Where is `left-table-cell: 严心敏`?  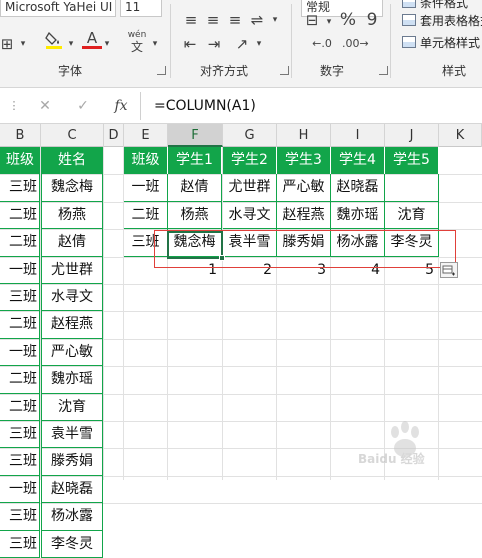 left-table-cell: 严心敏 is located at coordinates (72, 352).